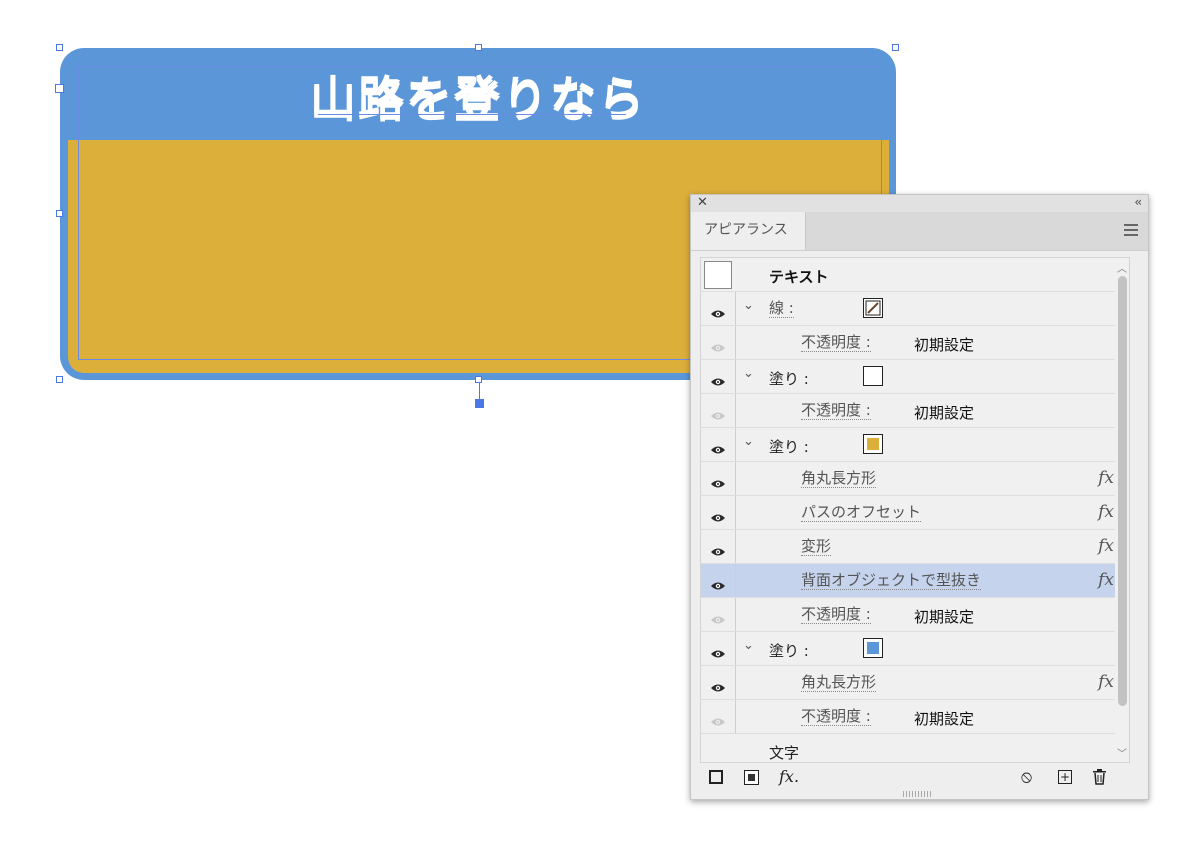 The image size is (1200, 851). Describe the element at coordinates (911, 275) in the screenshot. I see `appearance-row: テキスト` at that location.